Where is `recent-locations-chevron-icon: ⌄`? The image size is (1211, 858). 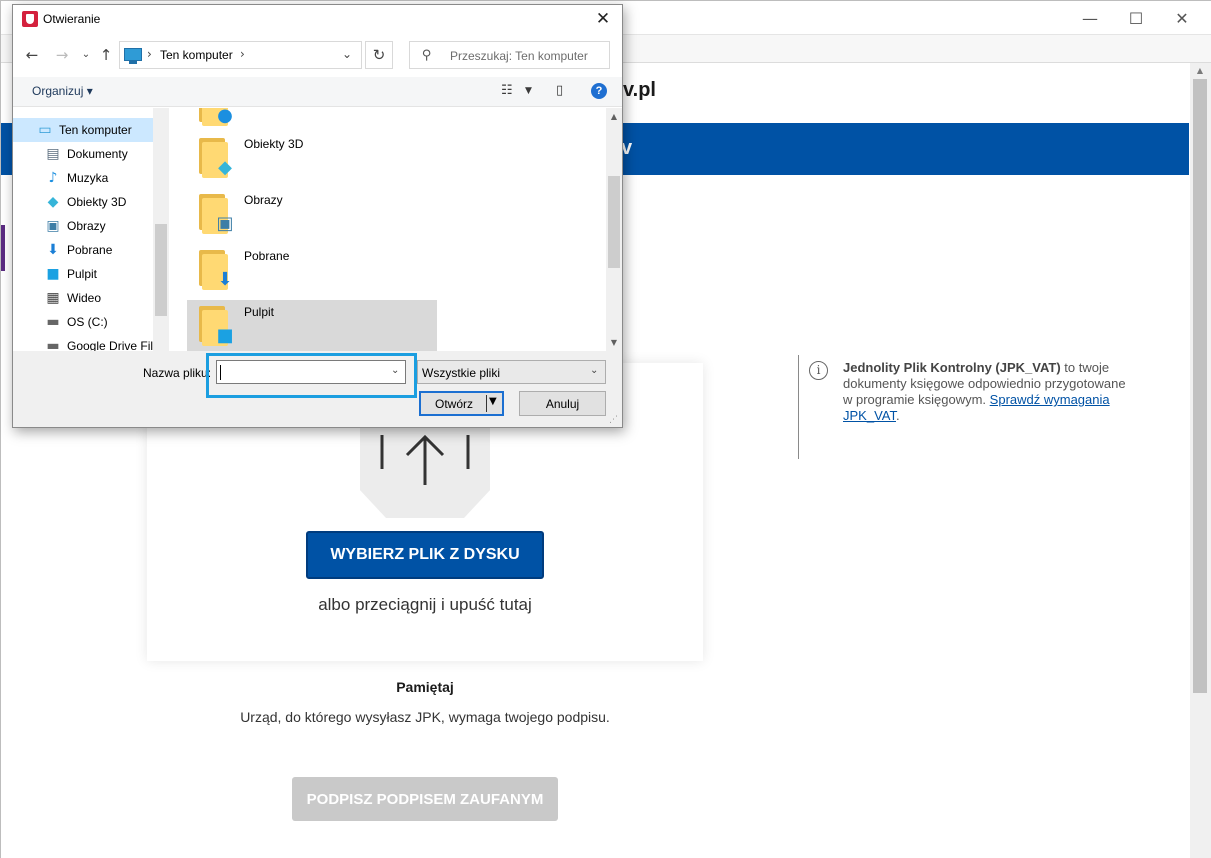
recent-locations-chevron-icon: ⌄ is located at coordinates (86, 55).